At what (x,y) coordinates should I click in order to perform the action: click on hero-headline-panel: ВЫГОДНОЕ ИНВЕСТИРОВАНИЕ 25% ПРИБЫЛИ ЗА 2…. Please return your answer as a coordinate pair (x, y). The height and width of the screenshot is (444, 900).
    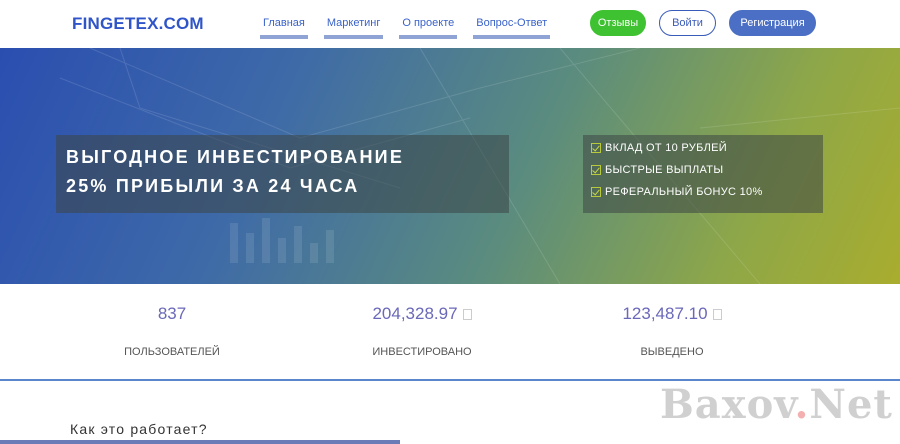
    Looking at the image, I should click on (282, 174).